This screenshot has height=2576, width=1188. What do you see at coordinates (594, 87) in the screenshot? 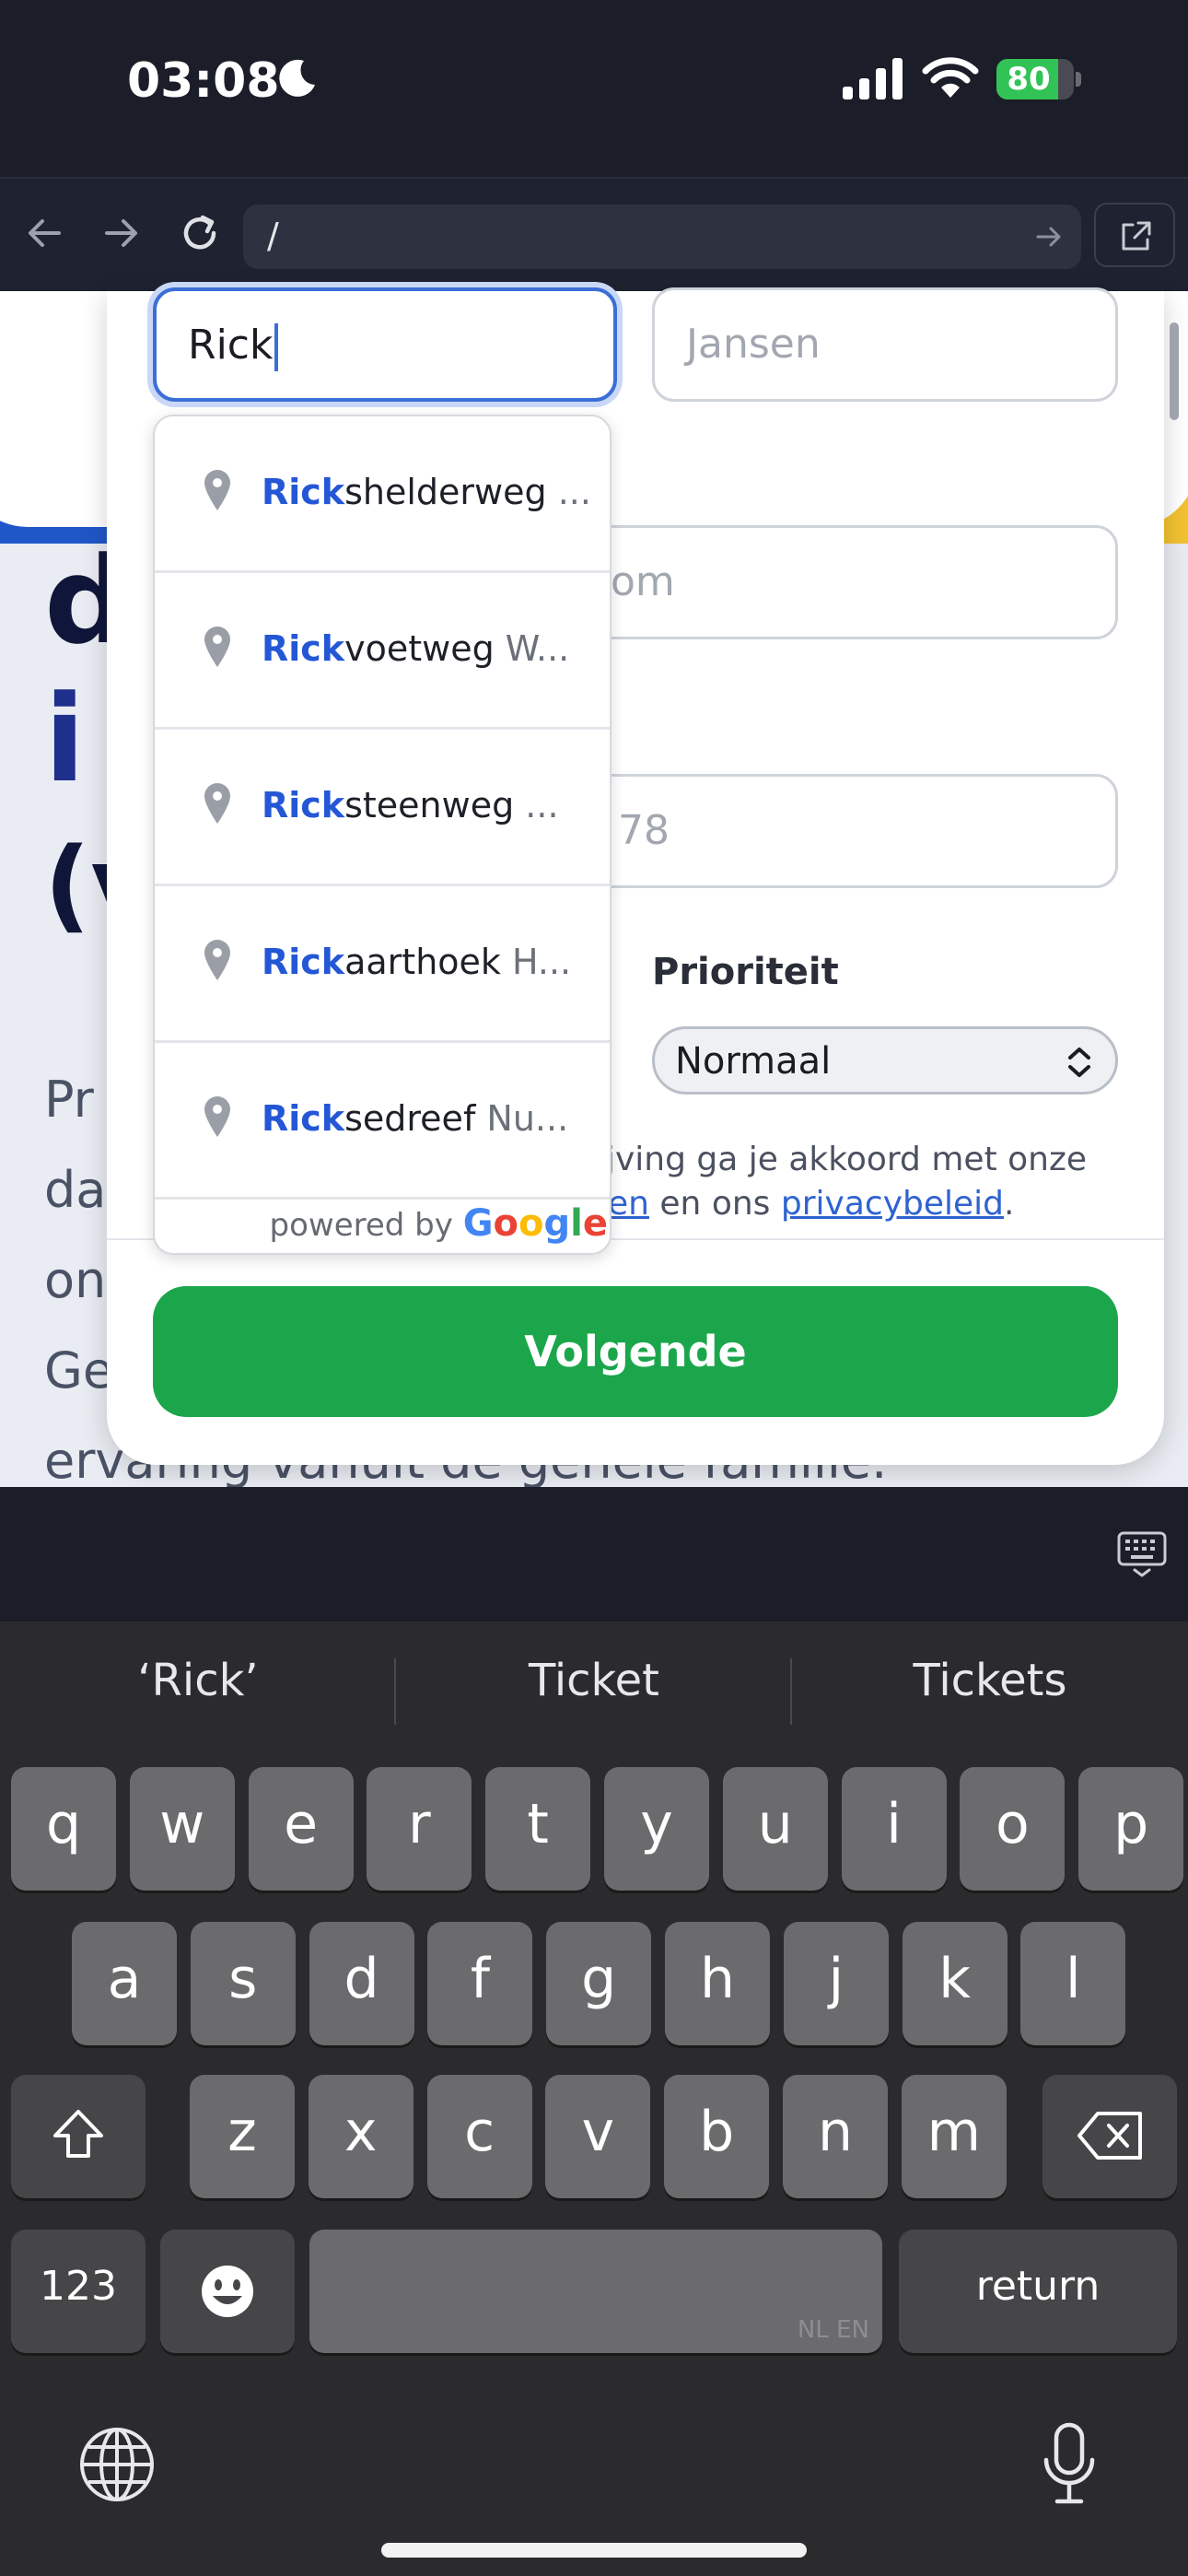
I see `status-bar: 03:08 80` at bounding box center [594, 87].